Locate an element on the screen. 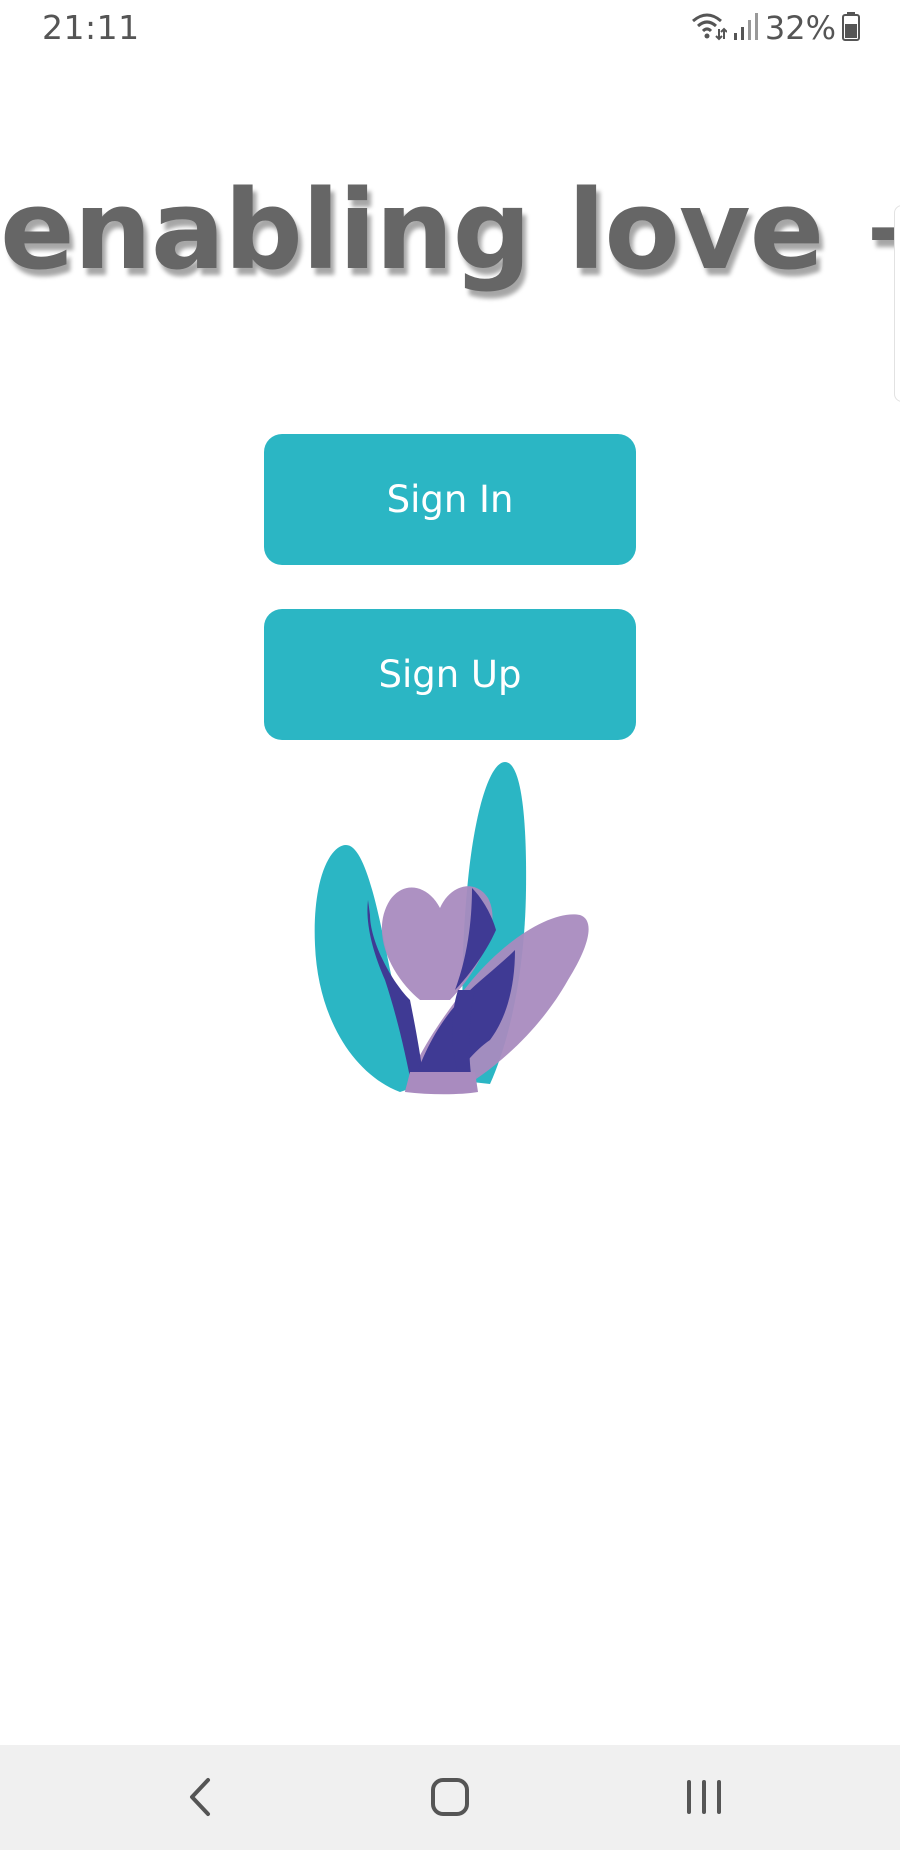  signal-icon is located at coordinates (746, 28).